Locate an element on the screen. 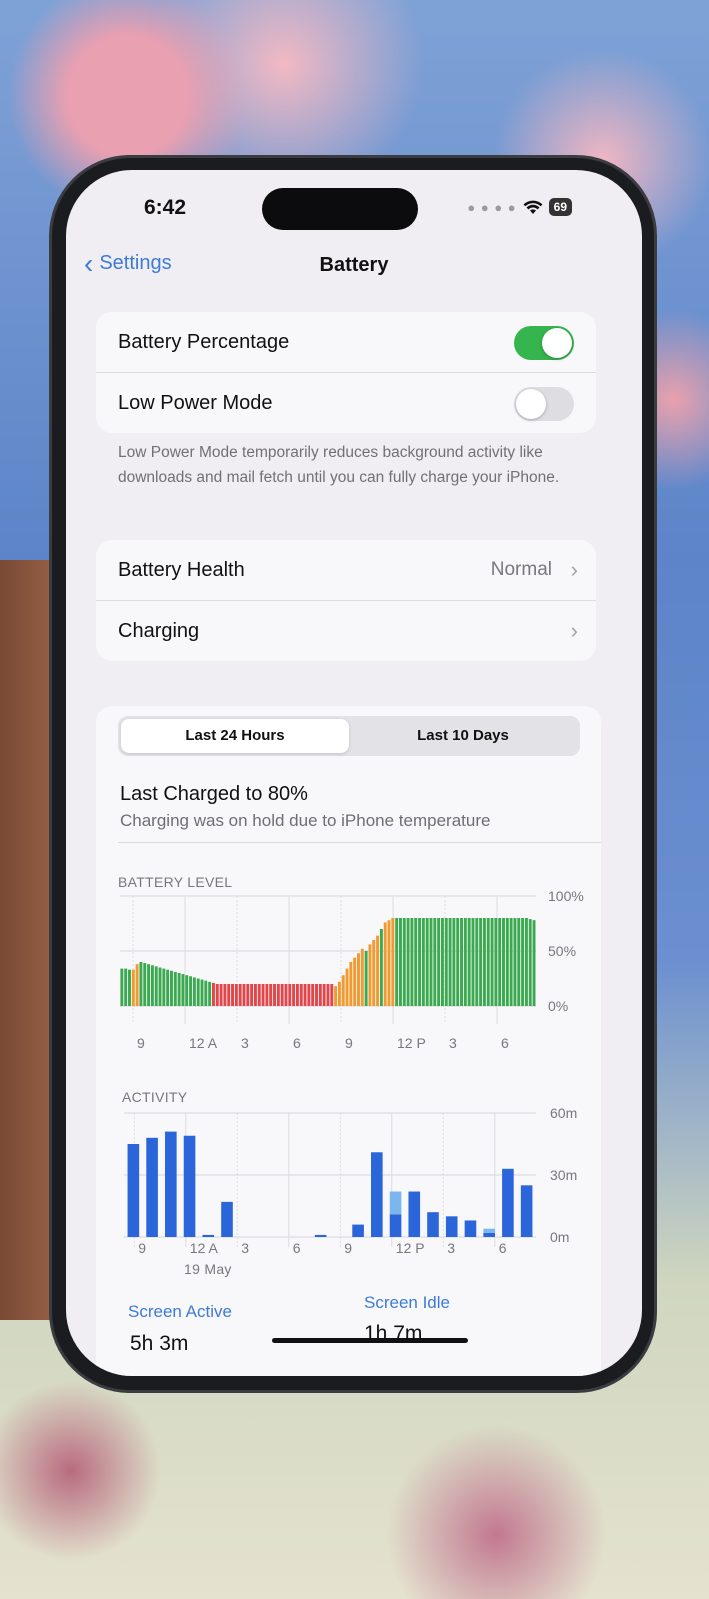 The image size is (709, 1599). dynamic-island is located at coordinates (340, 209).